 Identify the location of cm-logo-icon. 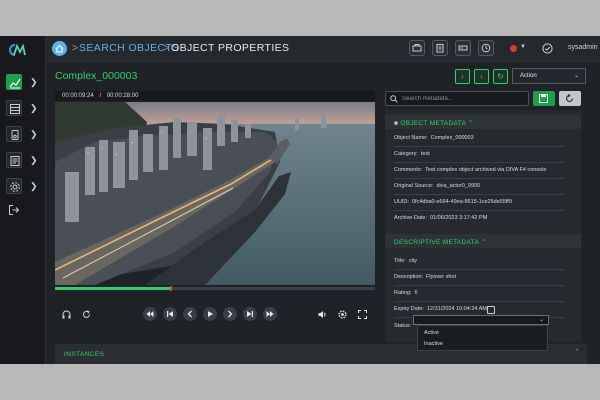
(16, 50).